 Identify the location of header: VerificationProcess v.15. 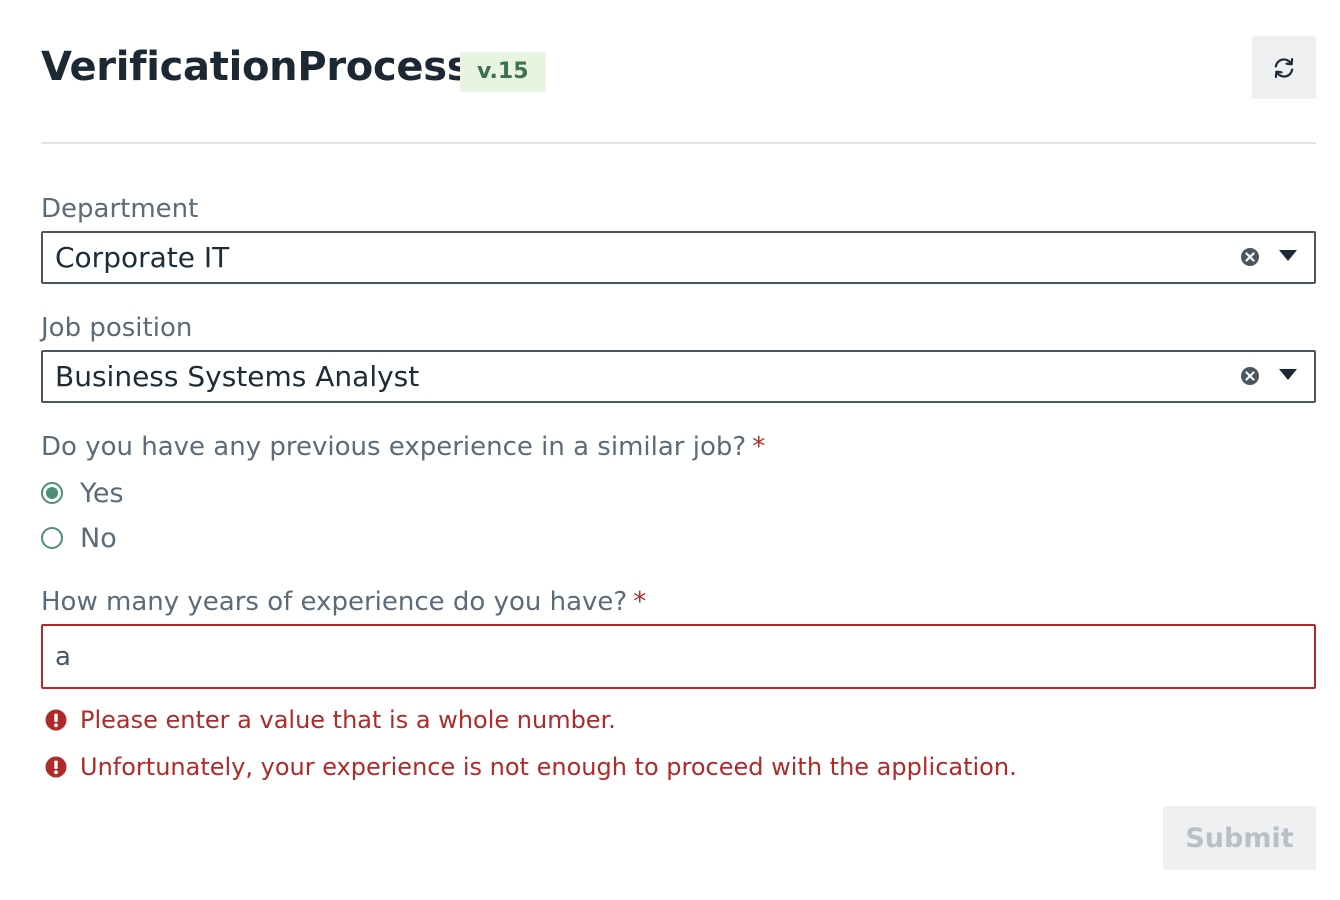
(678, 68).